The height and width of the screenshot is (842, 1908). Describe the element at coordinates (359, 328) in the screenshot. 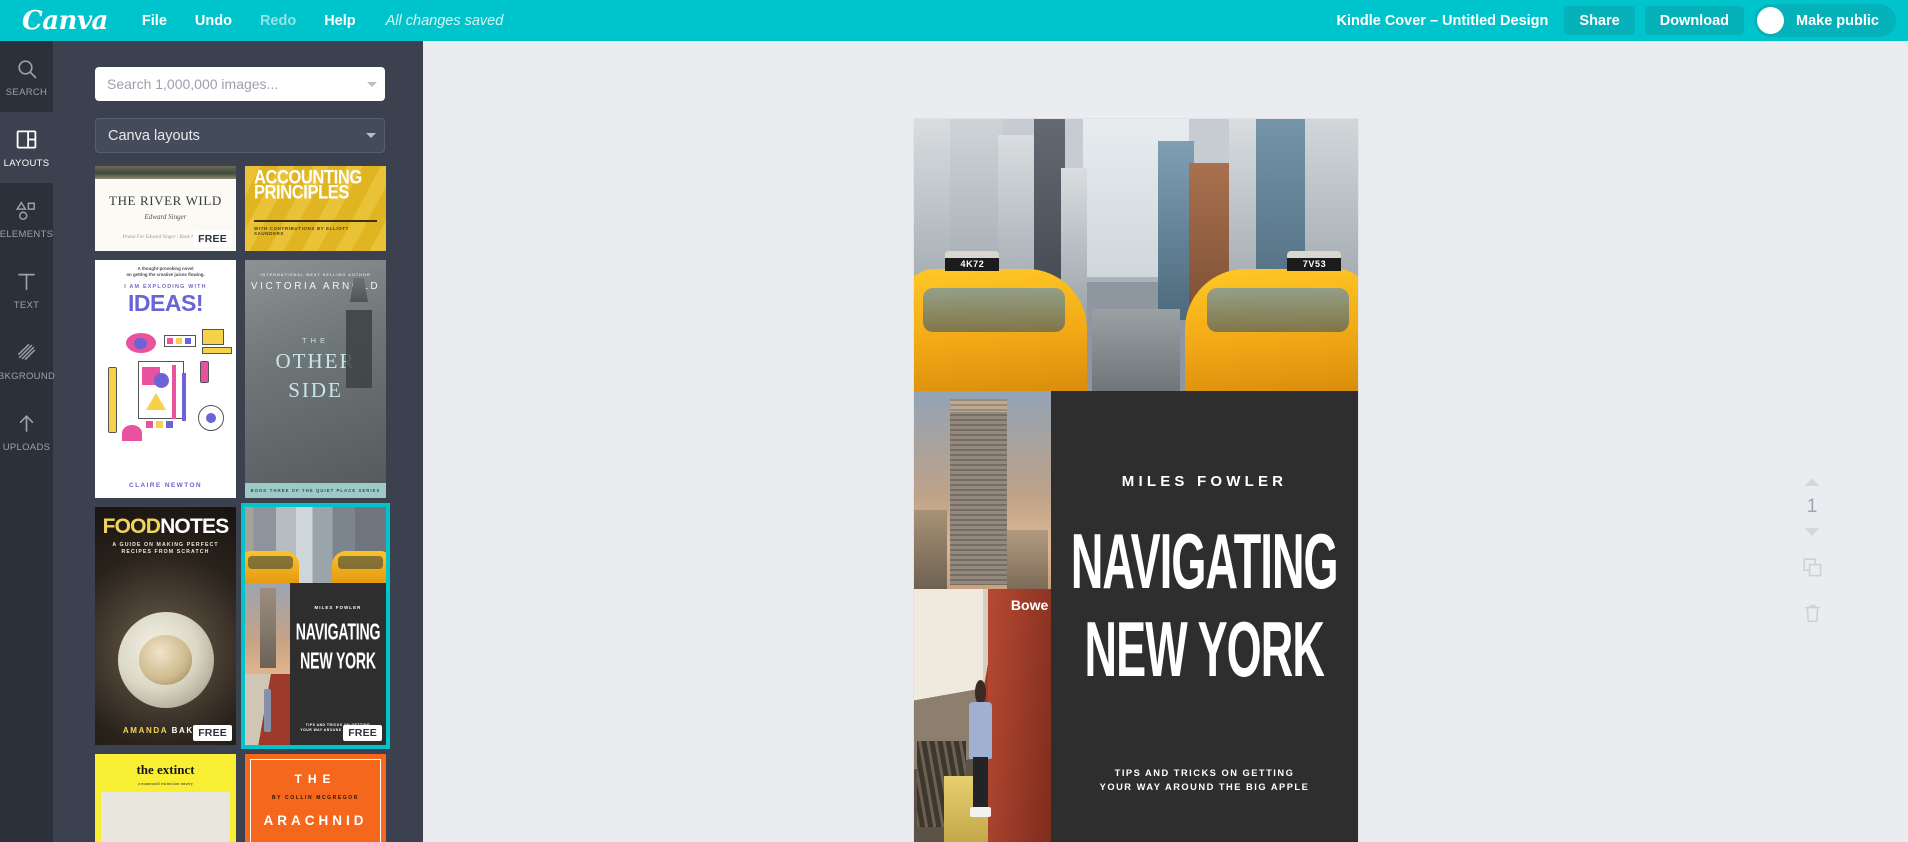

I see `thumbnail-lamp-illustration` at that location.